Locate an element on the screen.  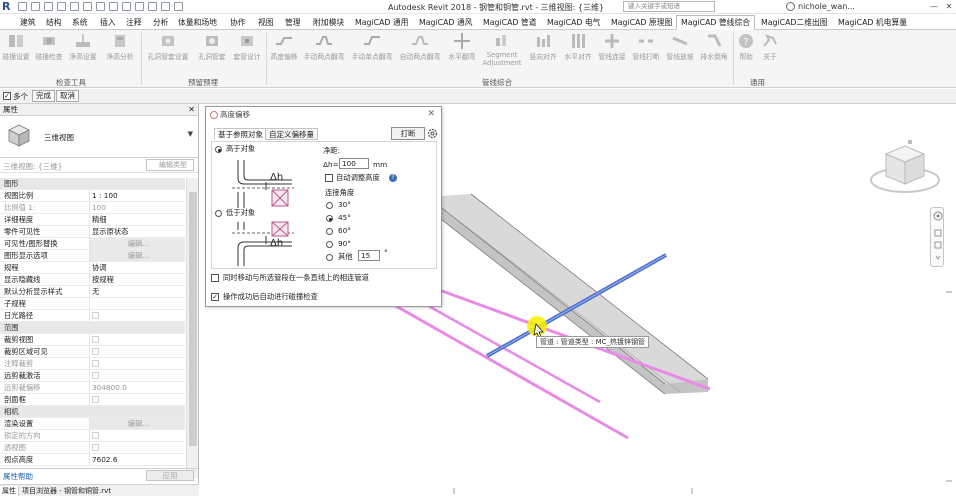
tab-collaborate: 协作 is located at coordinates (238, 22).